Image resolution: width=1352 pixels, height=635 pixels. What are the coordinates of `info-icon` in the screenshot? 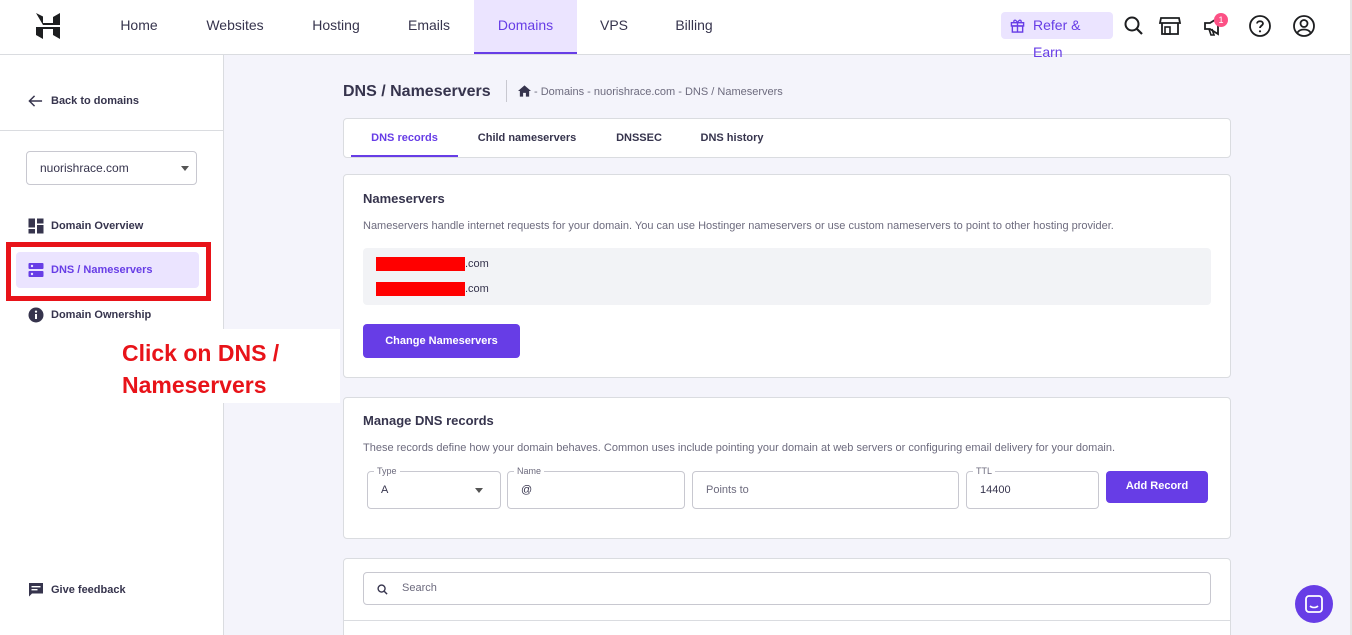 It's located at (36, 315).